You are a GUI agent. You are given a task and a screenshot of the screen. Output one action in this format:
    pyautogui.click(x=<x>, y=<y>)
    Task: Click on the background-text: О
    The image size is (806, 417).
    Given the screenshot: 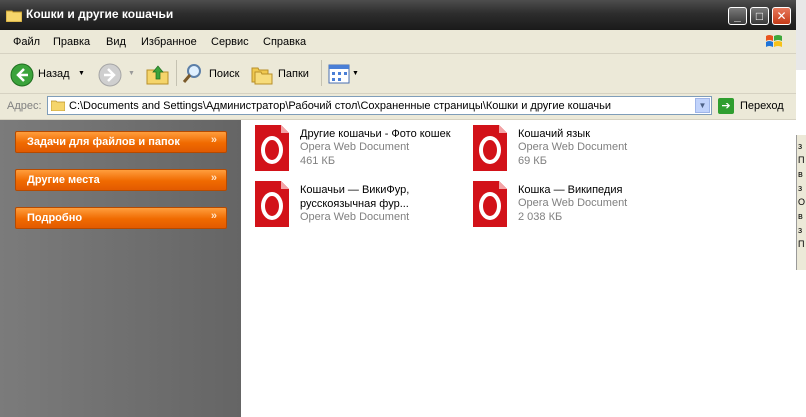 What is the action you would take?
    pyautogui.click(x=802, y=202)
    